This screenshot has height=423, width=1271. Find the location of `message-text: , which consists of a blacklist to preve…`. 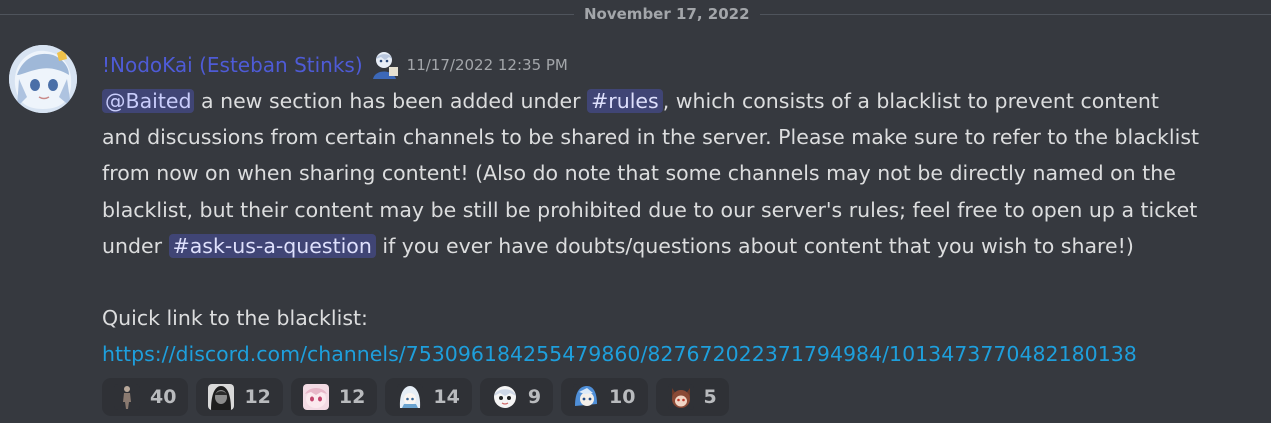

message-text: , which consists of a blacklist to preve… is located at coordinates (910, 101).